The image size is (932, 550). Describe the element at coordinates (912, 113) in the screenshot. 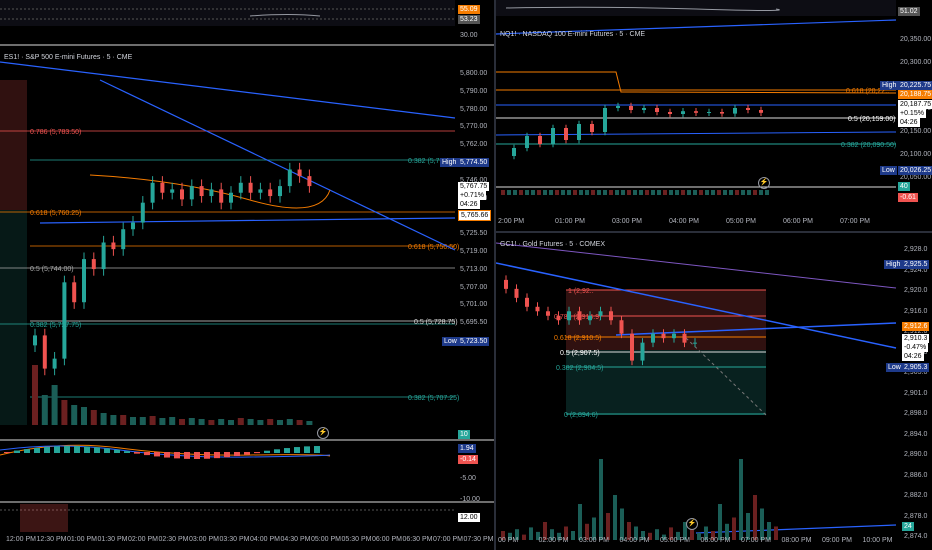

I see `nq-last-pct: +0.15%` at that location.